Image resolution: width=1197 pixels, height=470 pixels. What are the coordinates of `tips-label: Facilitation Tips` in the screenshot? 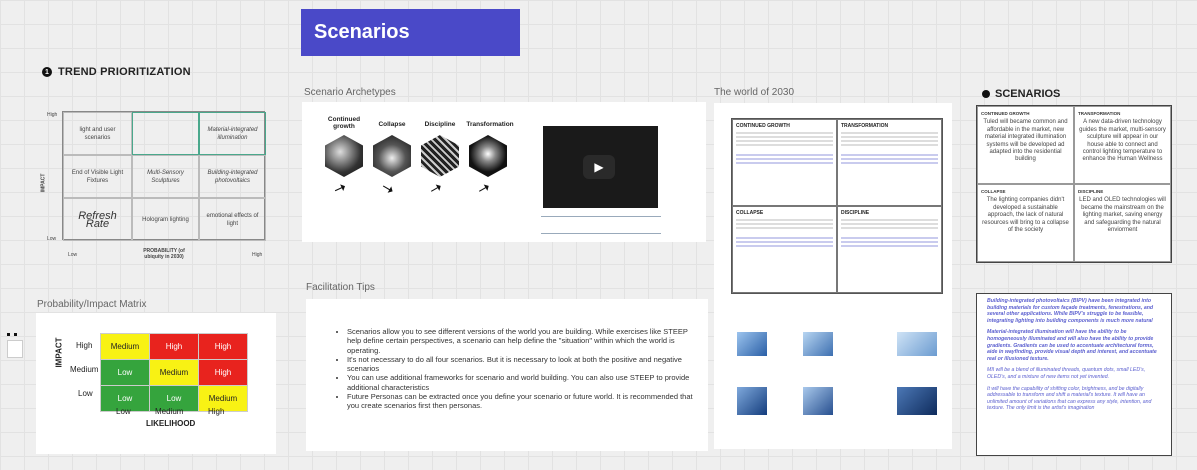 It's located at (340, 287).